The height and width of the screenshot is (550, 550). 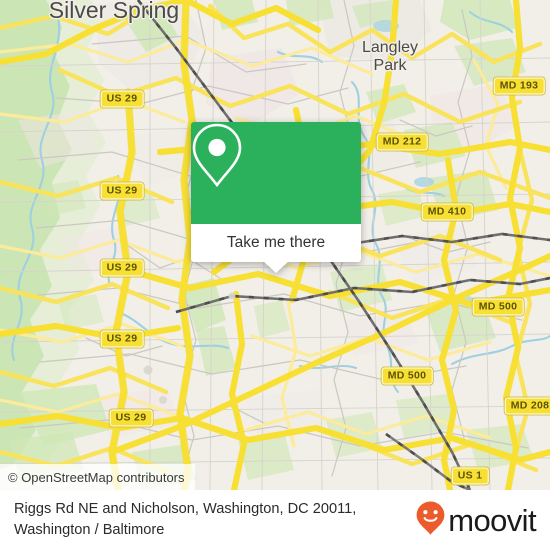 I want to click on road-shield-us29-2: US 29, so click(x=122, y=191).